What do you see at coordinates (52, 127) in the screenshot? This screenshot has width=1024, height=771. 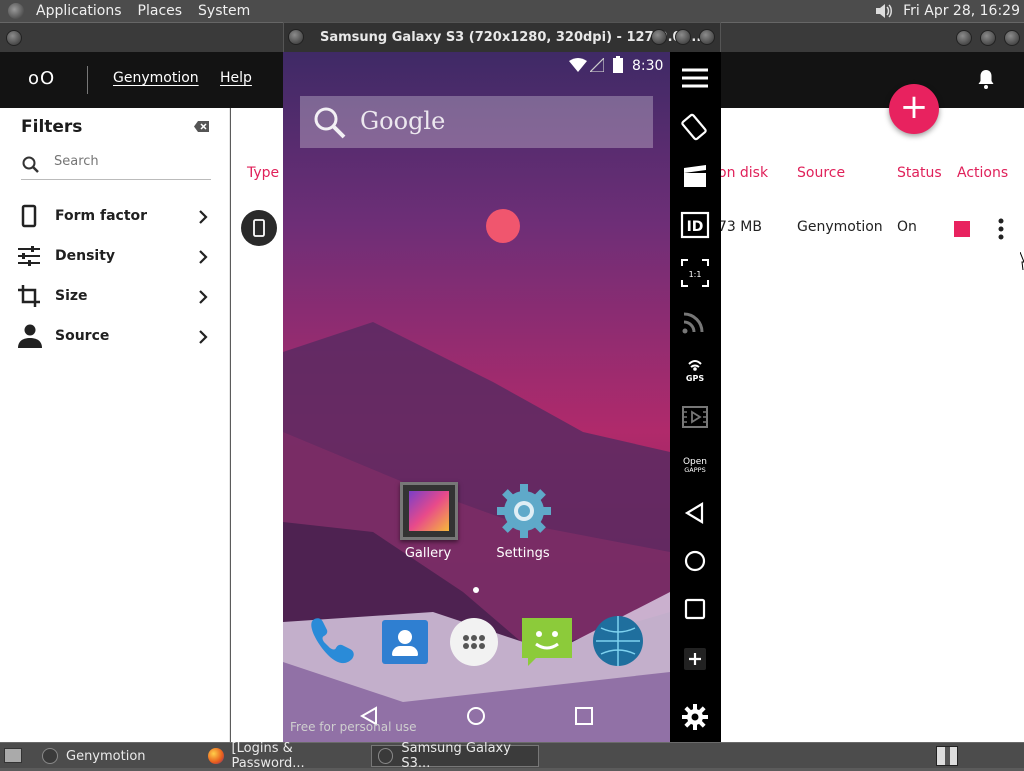 I see `filters-title: Filters` at bounding box center [52, 127].